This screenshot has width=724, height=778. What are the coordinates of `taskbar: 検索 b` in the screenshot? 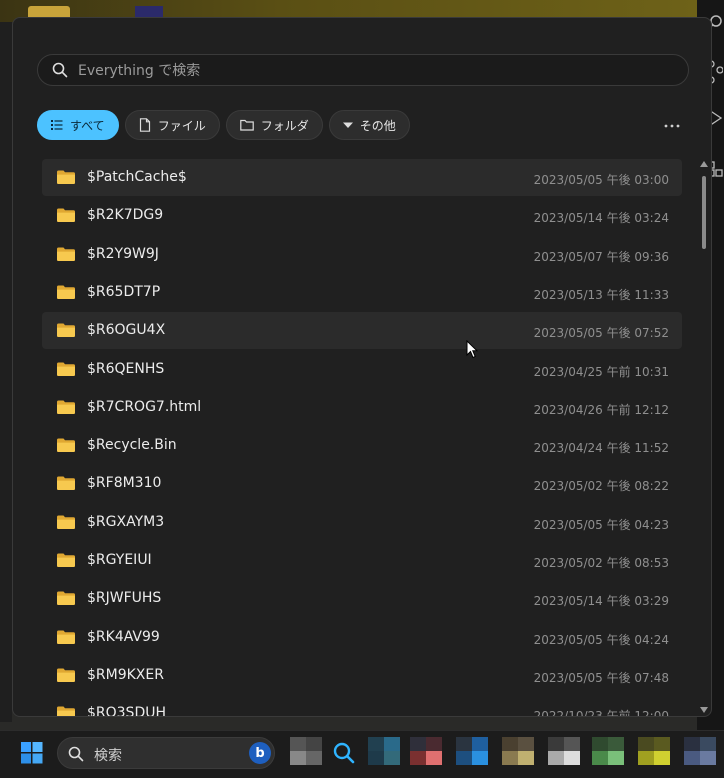 It's located at (362, 754).